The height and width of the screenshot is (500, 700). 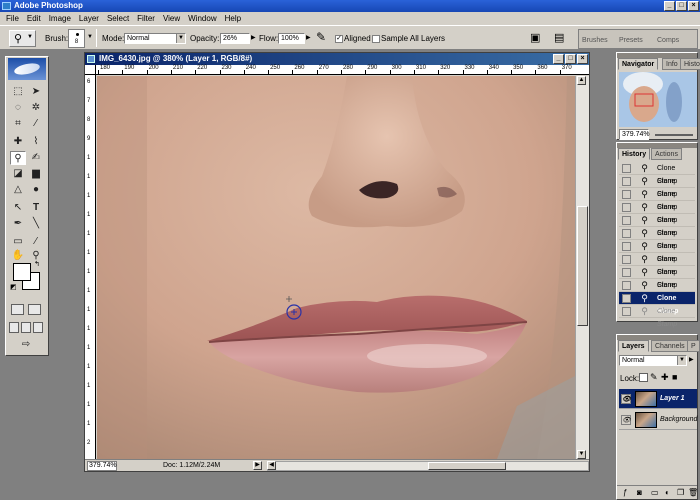 I want to click on opacity-slider-arrow-icon: ▶, so click(x=253, y=37).